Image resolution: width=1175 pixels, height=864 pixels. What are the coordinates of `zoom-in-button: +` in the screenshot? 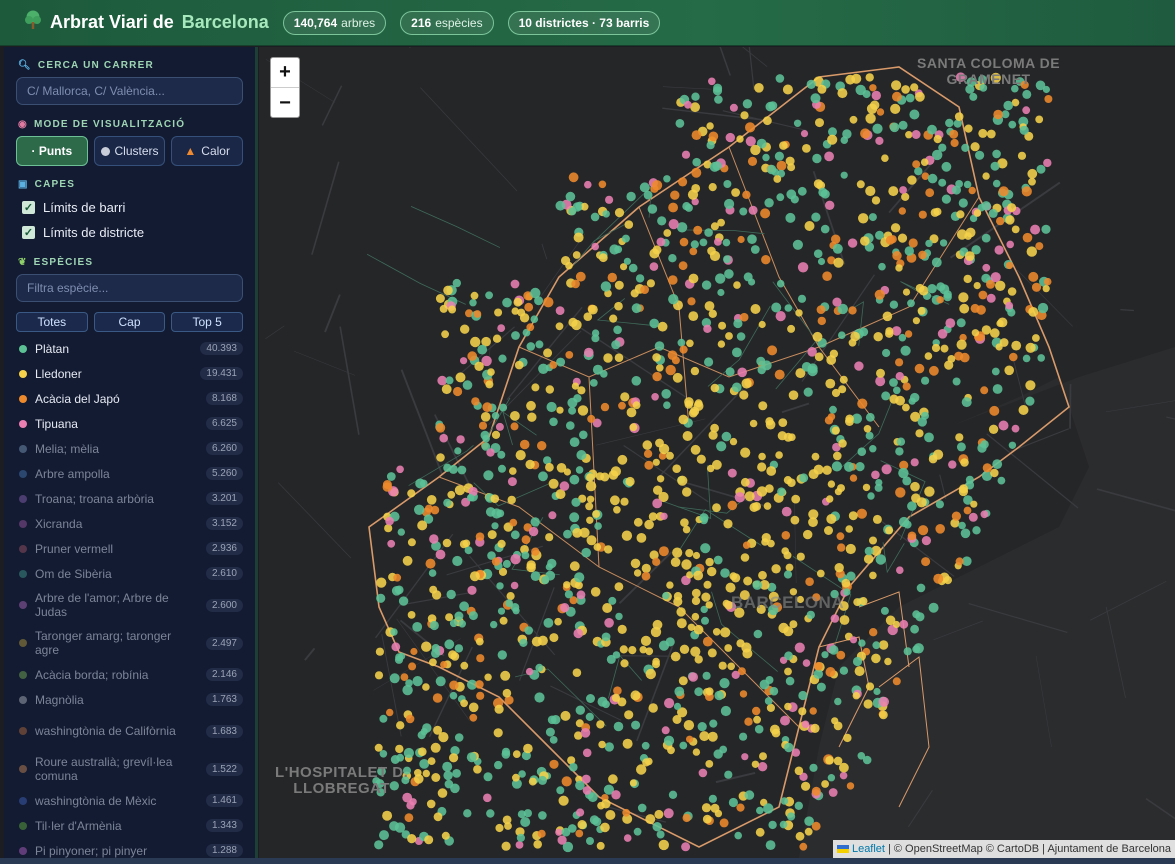 It's located at (285, 73).